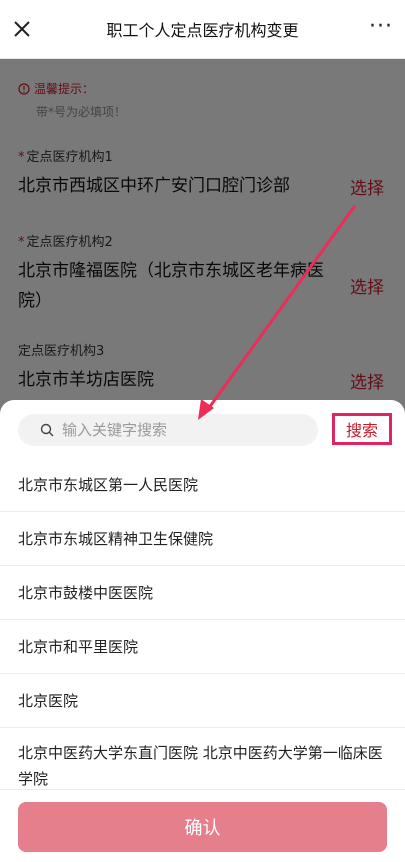 Image resolution: width=405 pixels, height=862 pixels. What do you see at coordinates (202, 647) in the screenshot?
I see `result-item: 北京市和平里医院` at bounding box center [202, 647].